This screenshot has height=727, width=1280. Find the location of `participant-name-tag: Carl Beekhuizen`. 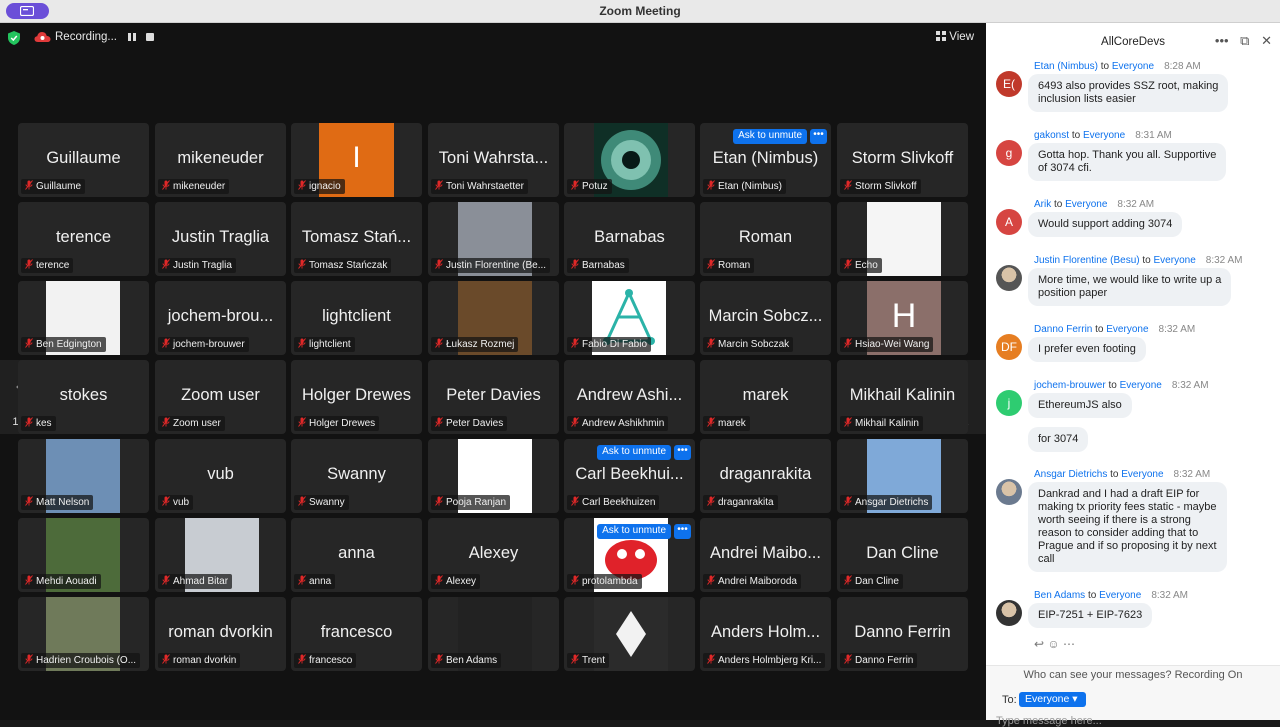

participant-name-tag: Carl Beekhuizen is located at coordinates (613, 502).